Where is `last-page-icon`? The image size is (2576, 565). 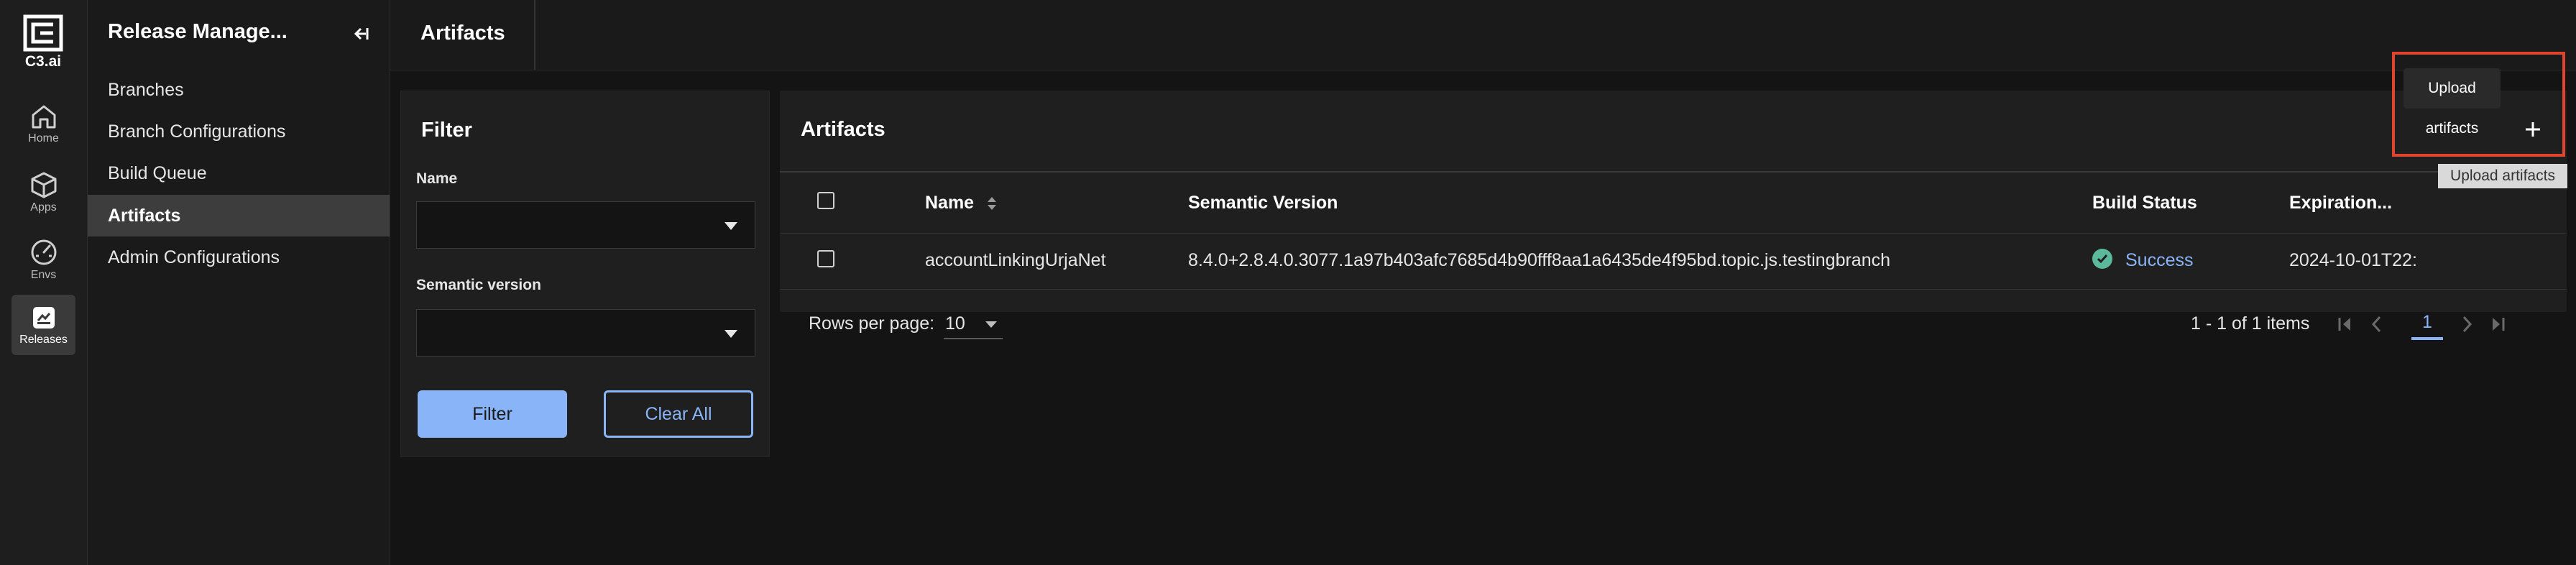
last-page-icon is located at coordinates (2497, 324).